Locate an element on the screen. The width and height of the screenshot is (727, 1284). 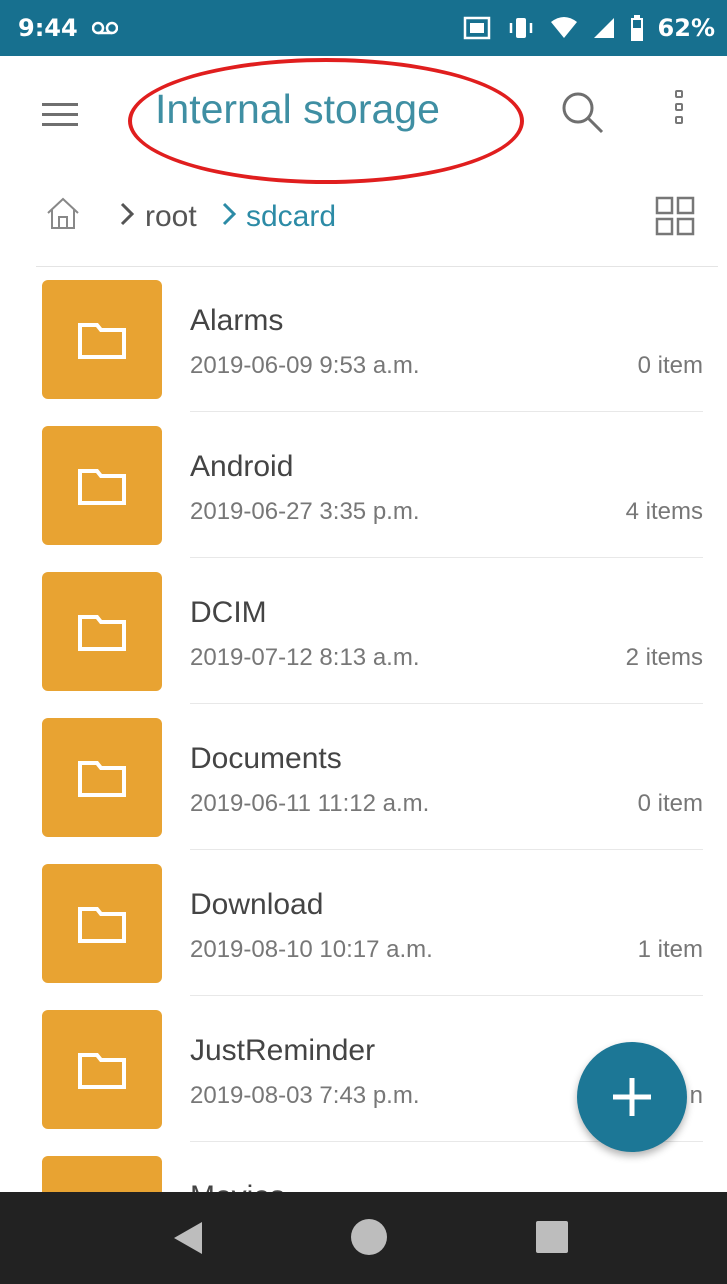
voicemail-icon is located at coordinates (104, 28).